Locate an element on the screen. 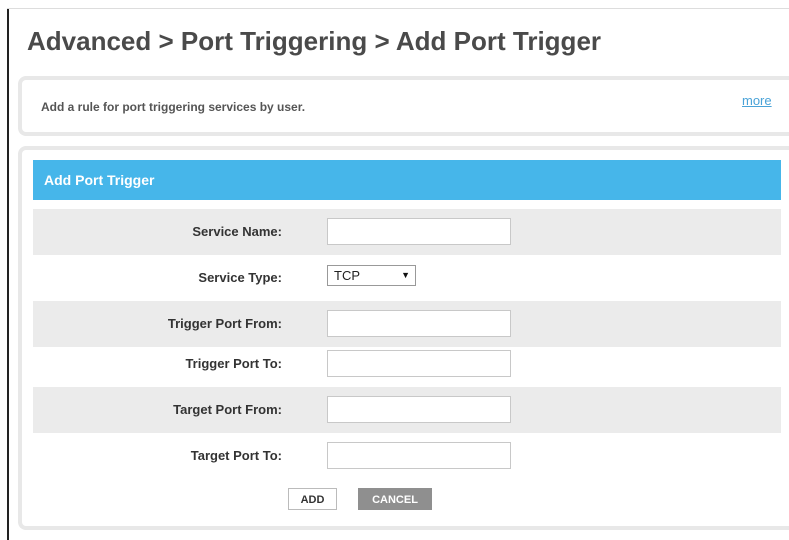 The image size is (789, 540). trigger-port-to-row: Trigger Port To: is located at coordinates (407, 364).